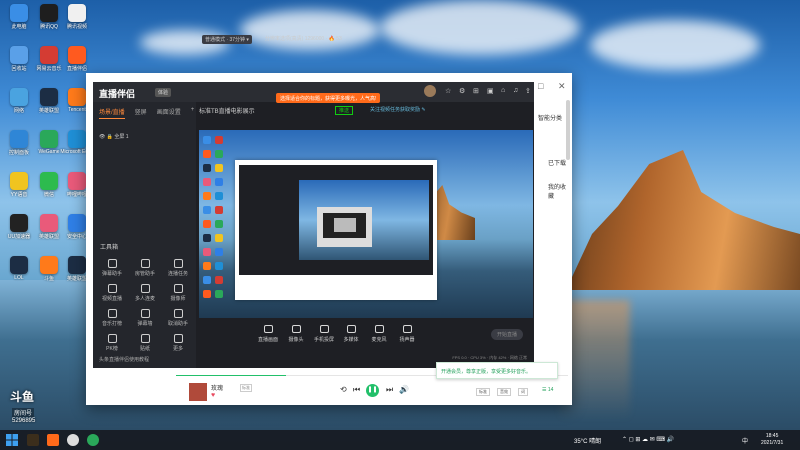 This screenshot has width=800, height=450. What do you see at coordinates (19, 17) in the screenshot?
I see `desktop-icon: 此电脑` at bounding box center [19, 17].